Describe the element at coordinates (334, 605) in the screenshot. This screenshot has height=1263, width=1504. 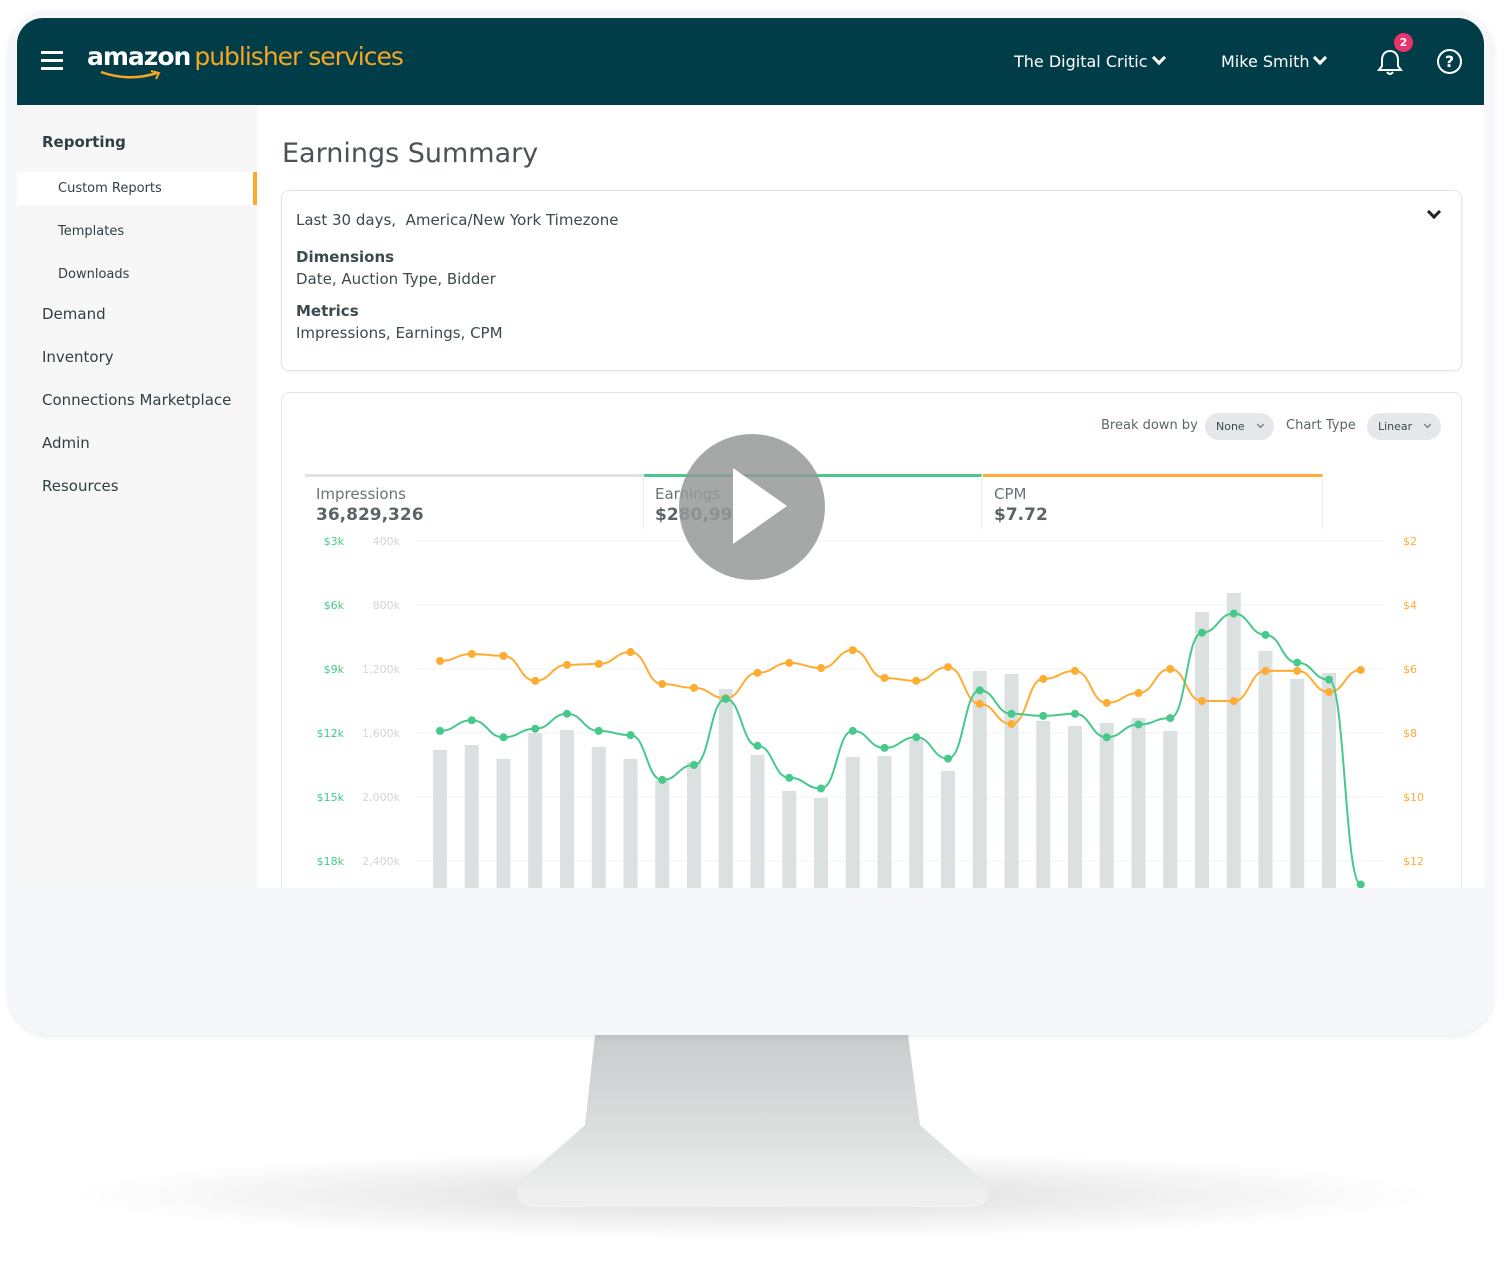
I see `earnings-tick-label: $6k` at that location.